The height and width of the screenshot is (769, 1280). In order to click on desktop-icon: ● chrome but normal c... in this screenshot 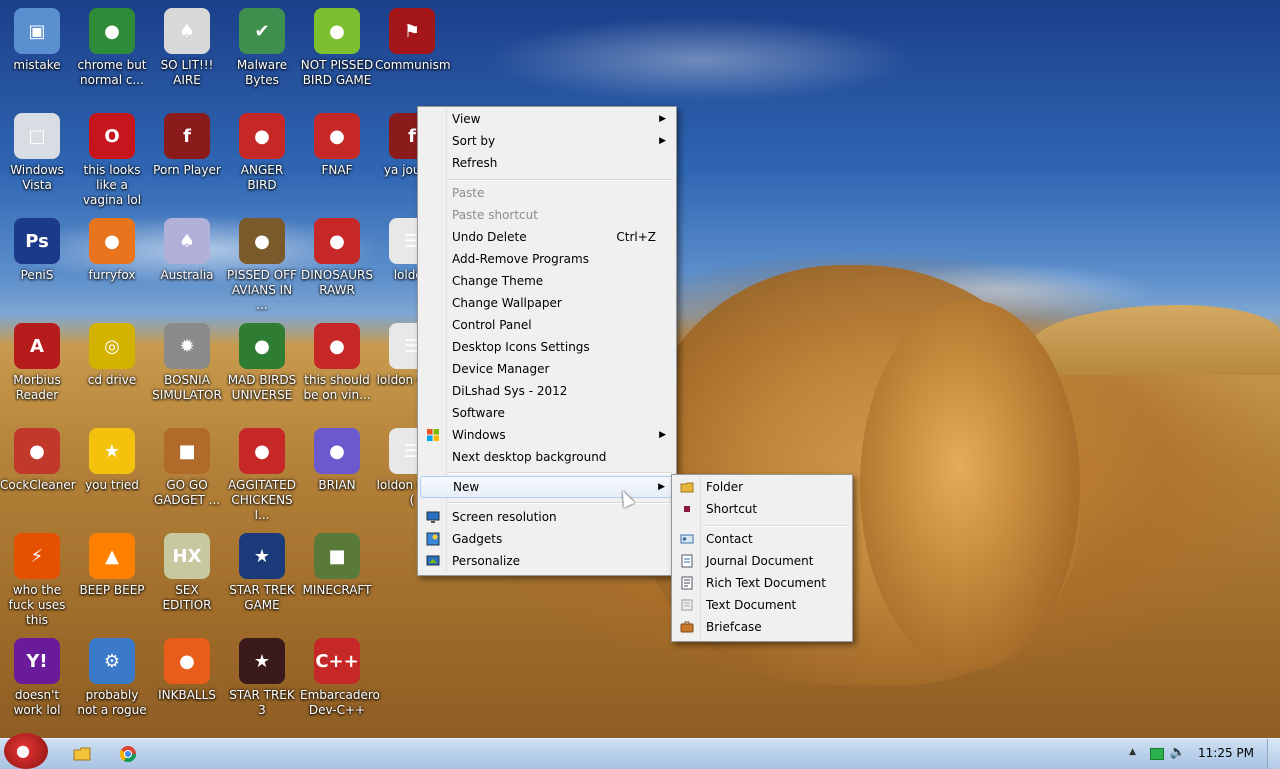, I will do `click(112, 48)`.